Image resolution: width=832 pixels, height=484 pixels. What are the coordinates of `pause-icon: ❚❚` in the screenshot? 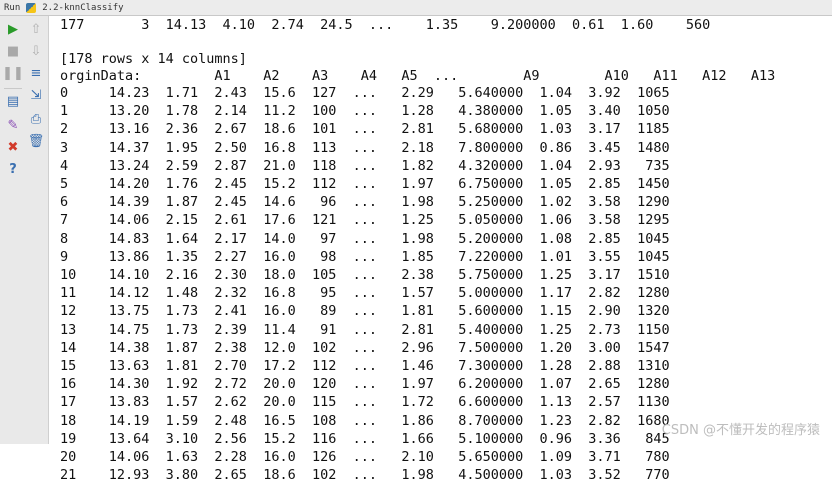 It's located at (13, 74).